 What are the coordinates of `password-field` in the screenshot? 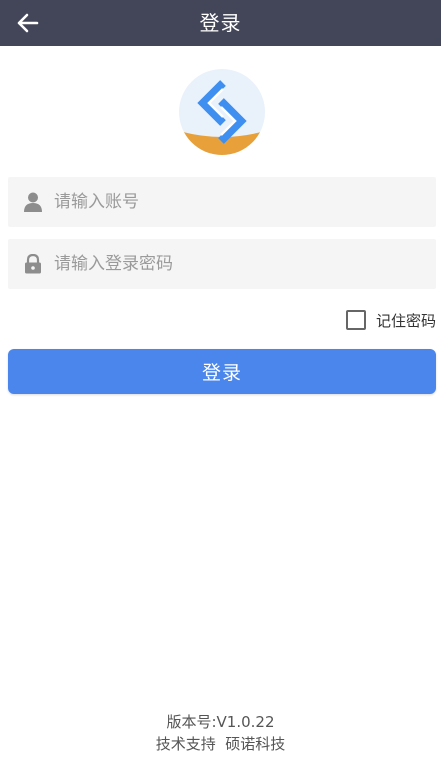 It's located at (222, 264).